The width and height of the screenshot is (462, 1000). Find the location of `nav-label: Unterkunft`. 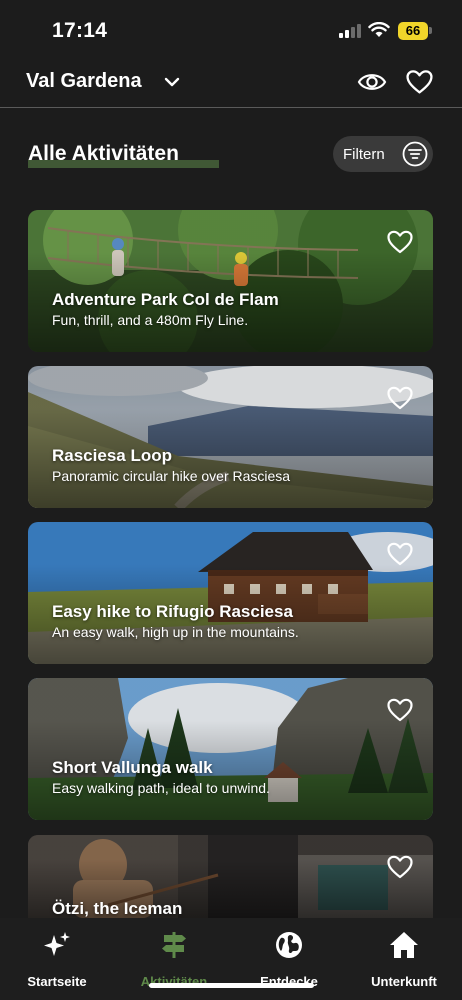

nav-label: Unterkunft is located at coordinates (404, 981).